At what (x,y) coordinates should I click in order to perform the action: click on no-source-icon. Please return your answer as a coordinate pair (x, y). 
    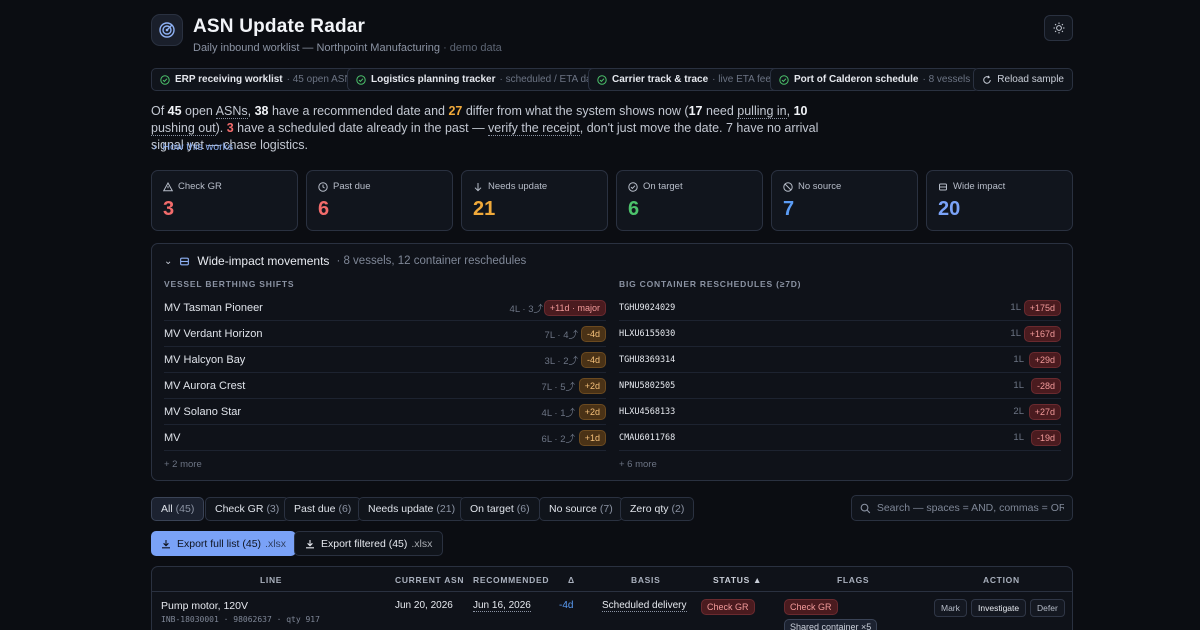
    Looking at the image, I should click on (788, 186).